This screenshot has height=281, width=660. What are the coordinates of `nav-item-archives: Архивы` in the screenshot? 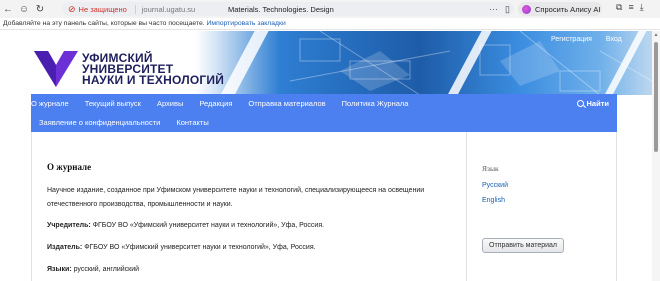 It's located at (170, 103).